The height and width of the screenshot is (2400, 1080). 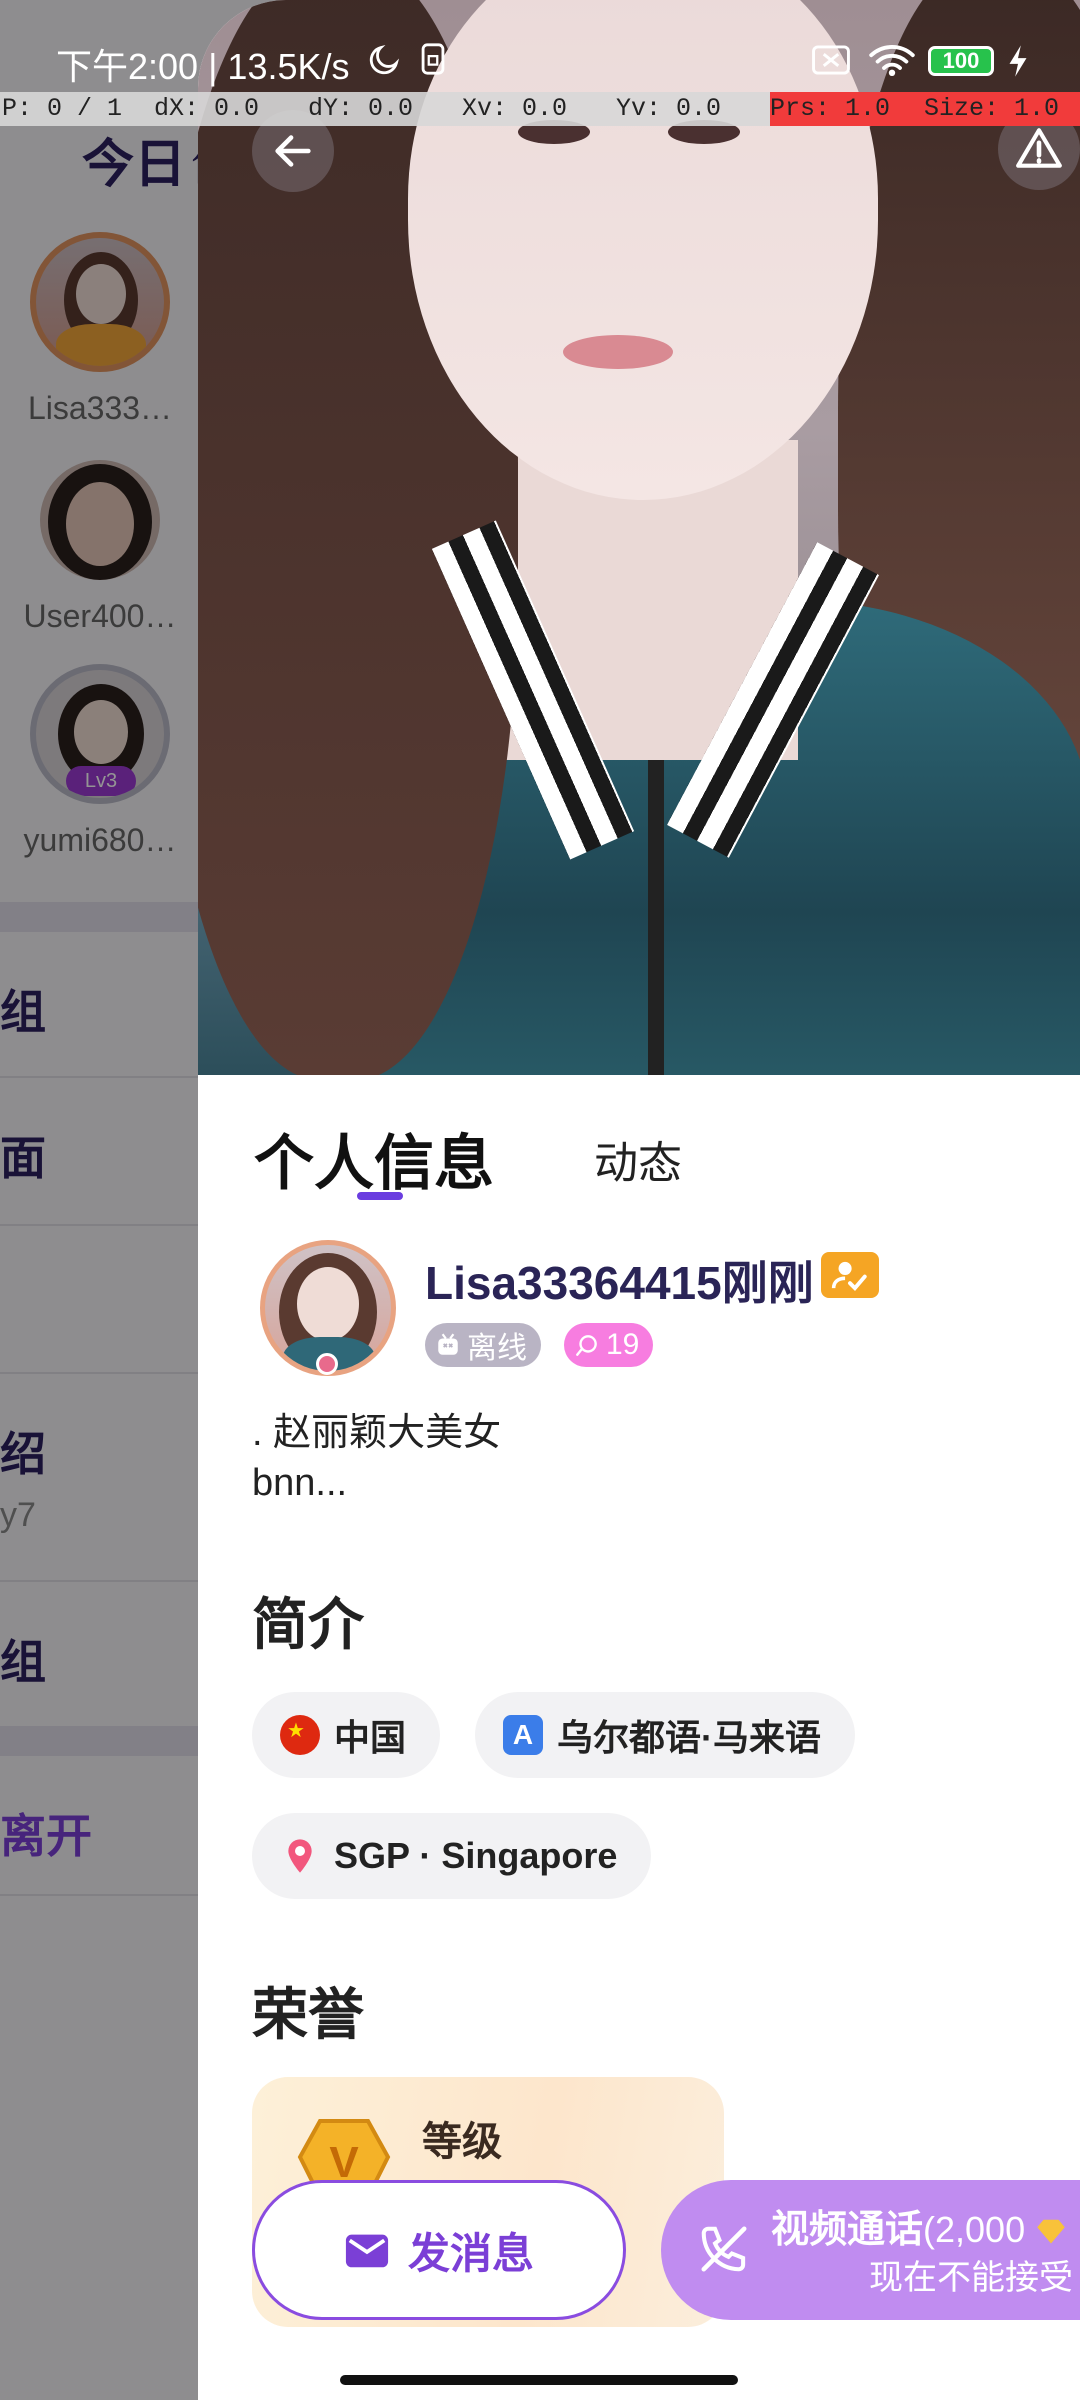 What do you see at coordinates (497, 1348) in the screenshot?
I see `offline-label: 离线` at bounding box center [497, 1348].